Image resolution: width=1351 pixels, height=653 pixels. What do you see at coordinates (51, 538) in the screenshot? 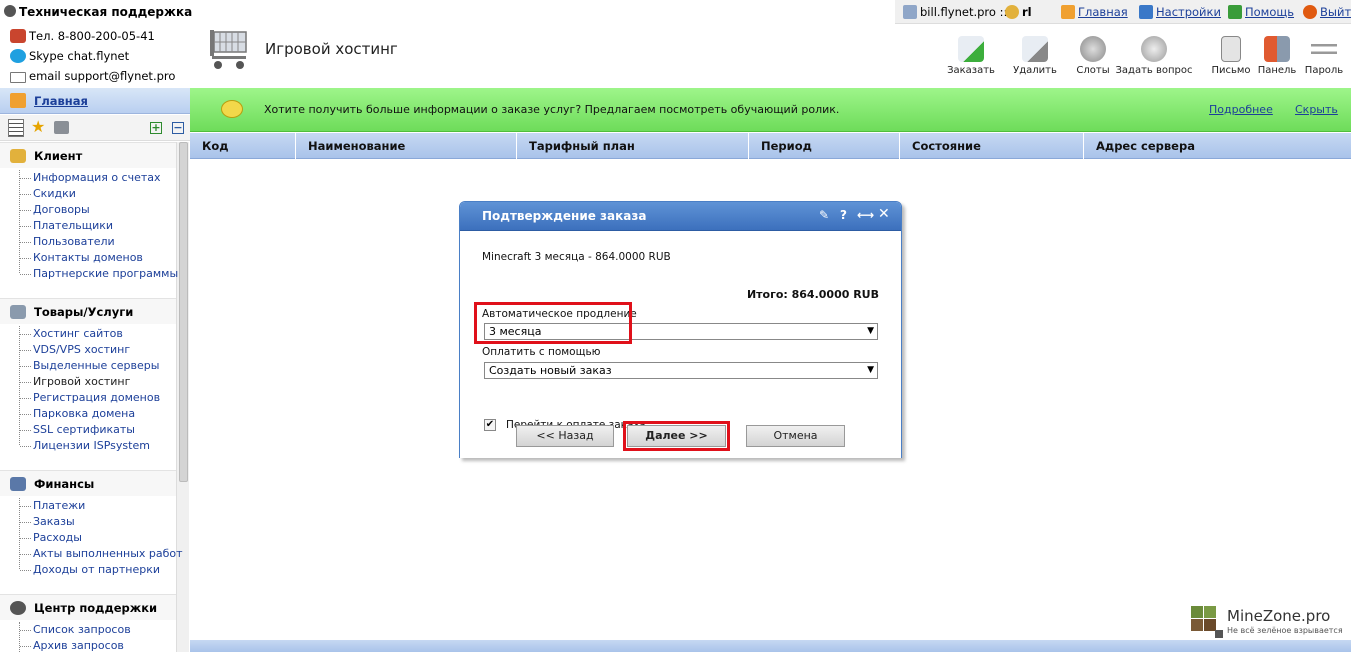
I see `sidebar-item-expenses: Расходы` at bounding box center [51, 538].